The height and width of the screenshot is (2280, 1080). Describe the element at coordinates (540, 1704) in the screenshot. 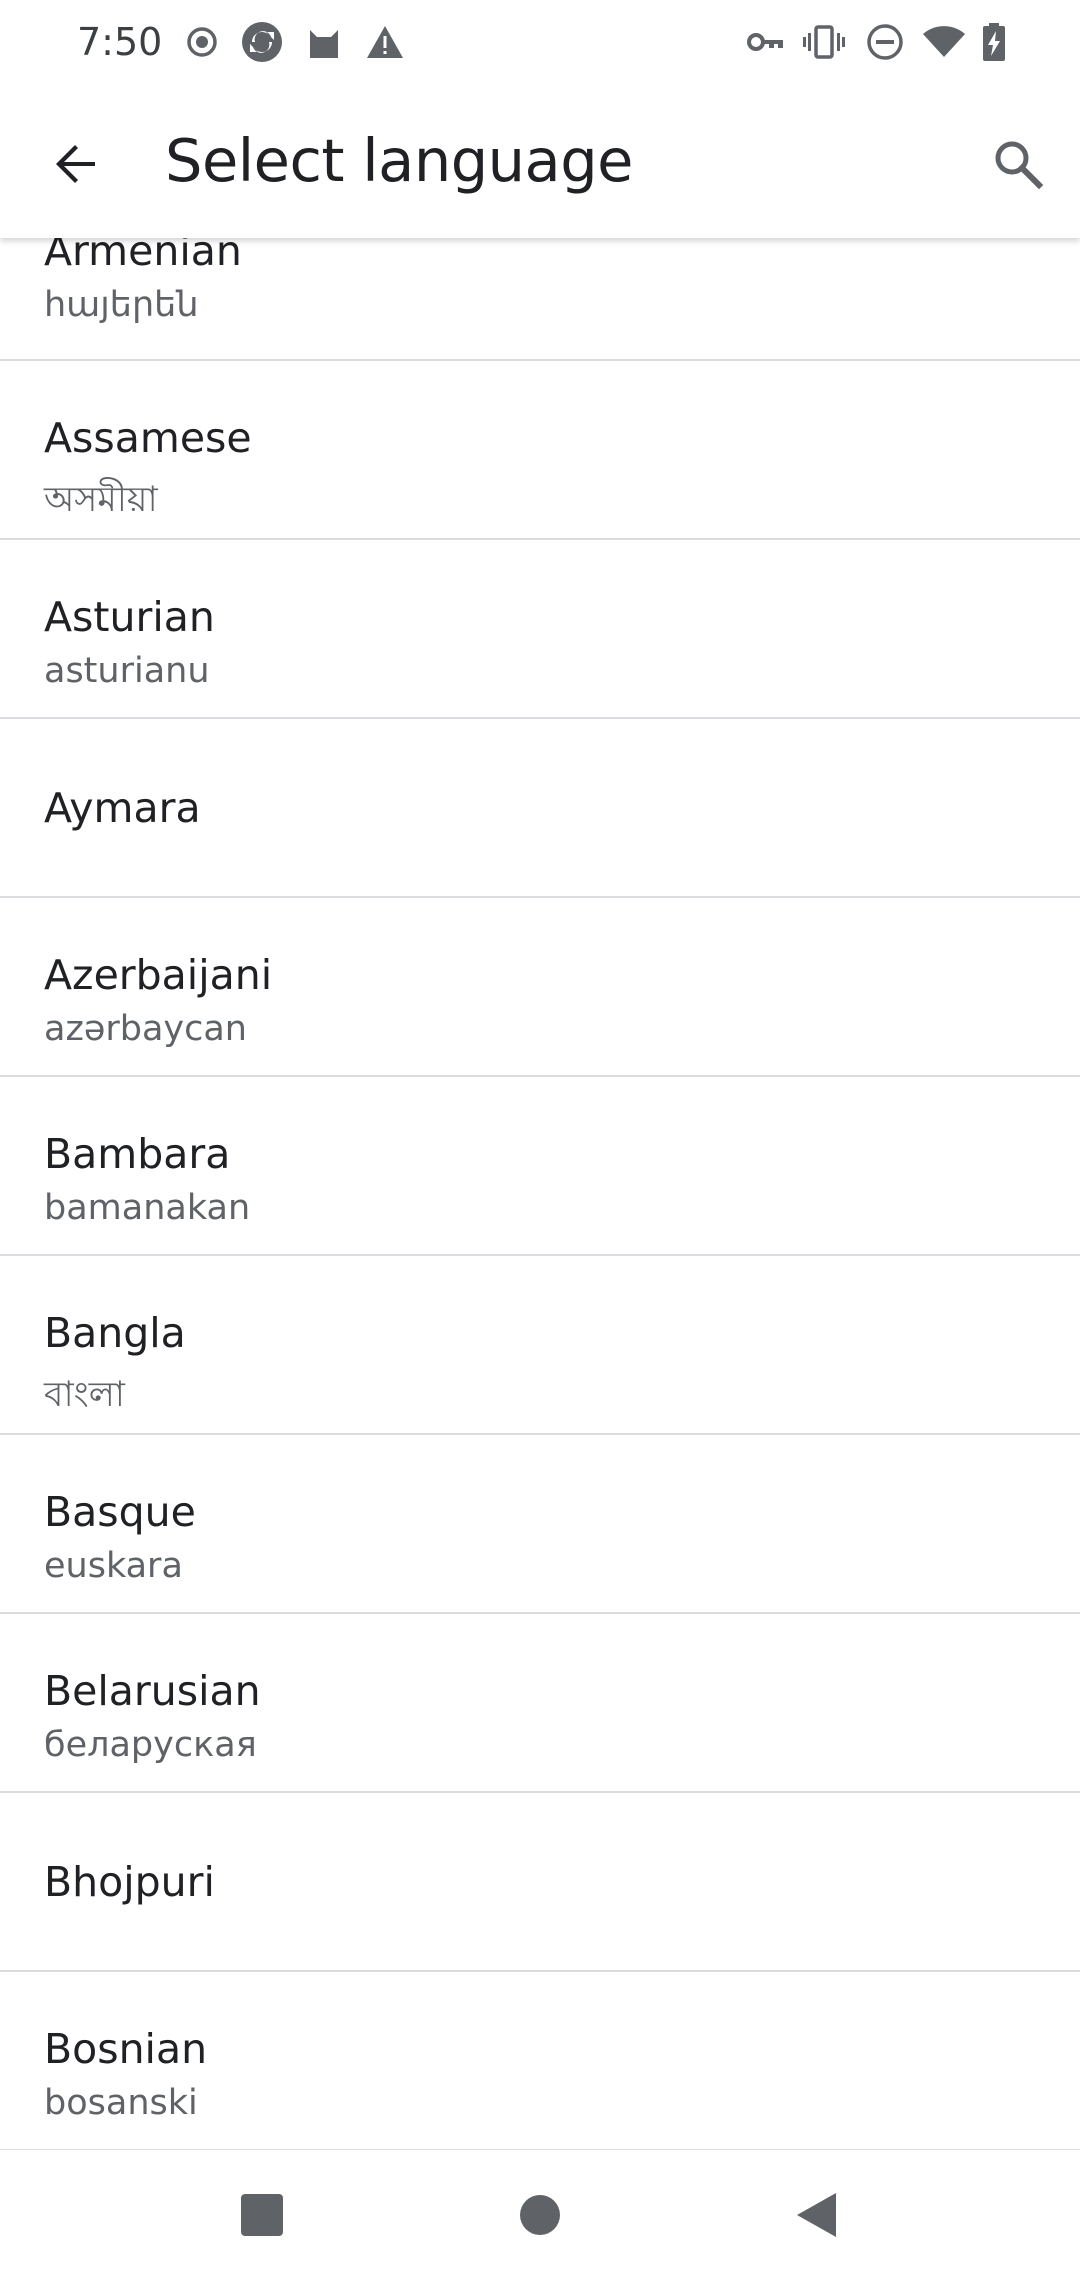

I see `language-row-belarusian: Belarusian беларуская` at that location.